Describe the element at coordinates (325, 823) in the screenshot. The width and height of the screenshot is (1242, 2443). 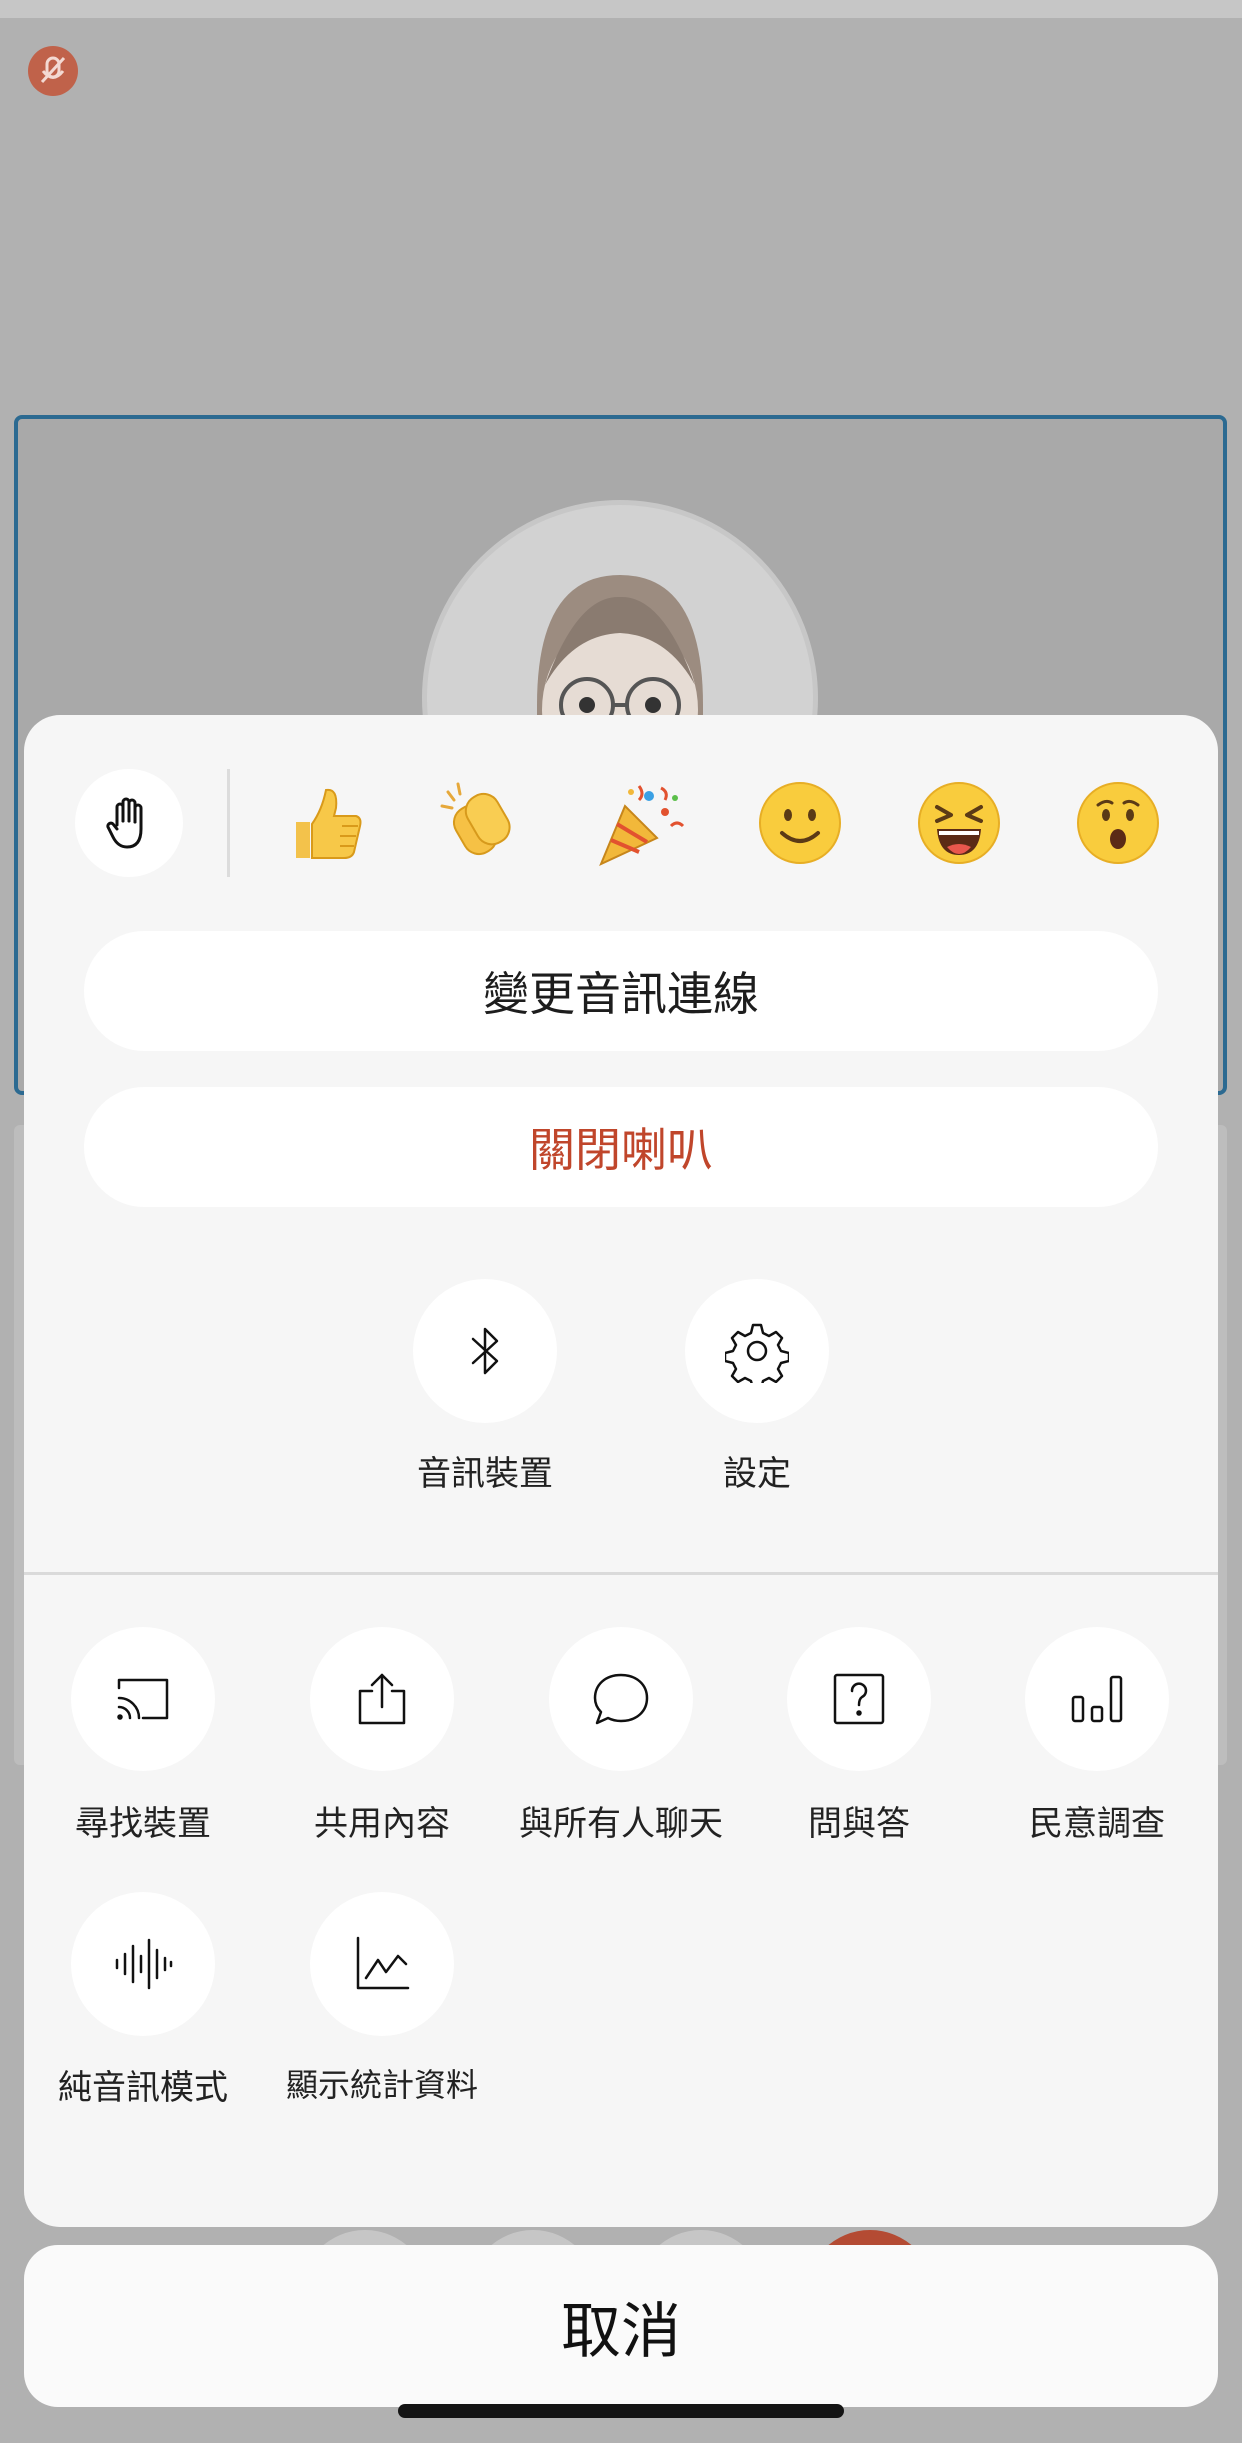
I see `thumbs-up-reaction` at that location.